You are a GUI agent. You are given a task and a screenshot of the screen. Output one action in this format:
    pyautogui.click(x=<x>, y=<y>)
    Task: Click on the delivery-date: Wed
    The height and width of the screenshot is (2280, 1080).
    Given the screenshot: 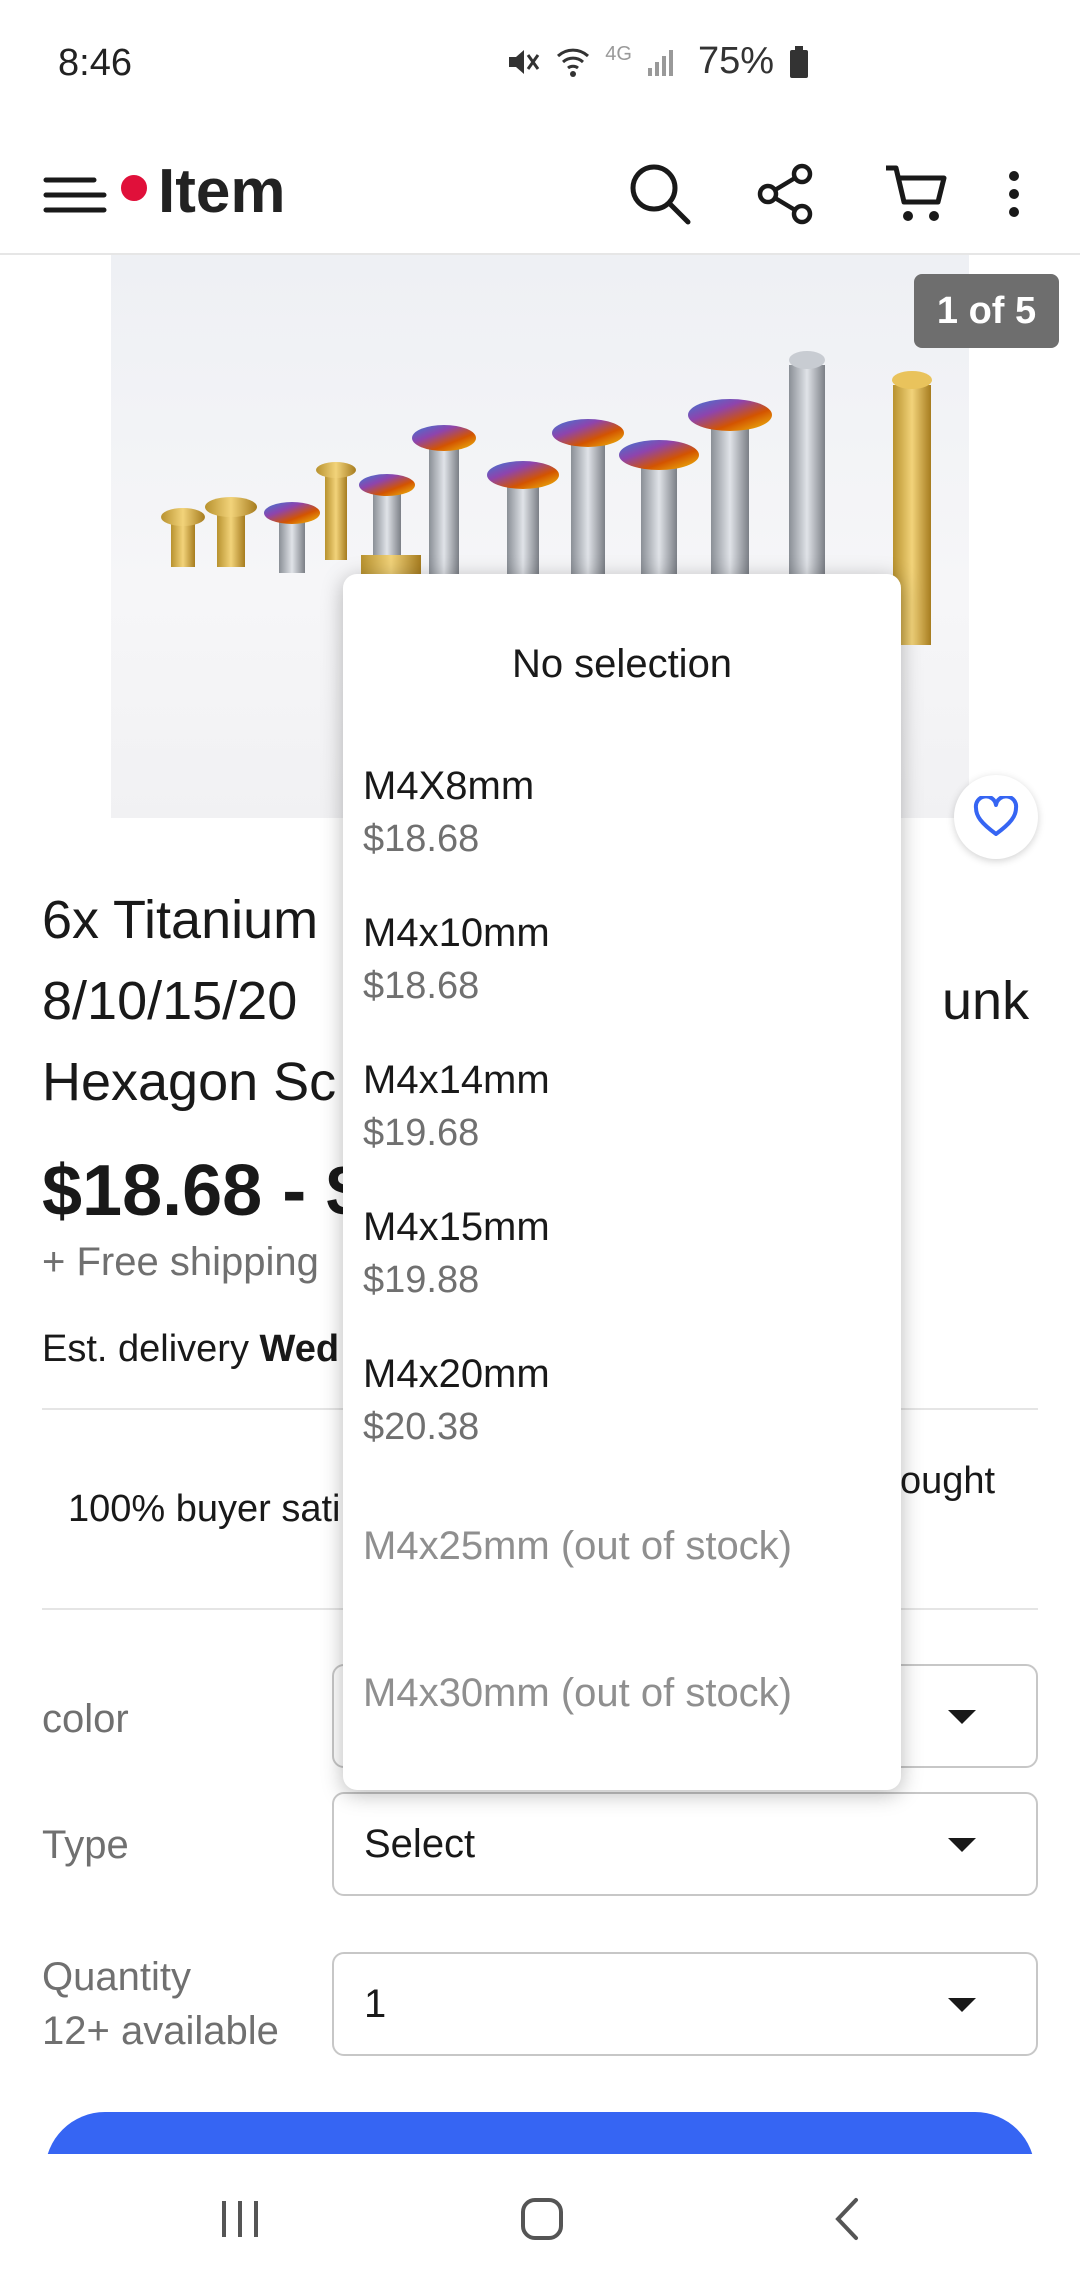 What is the action you would take?
    pyautogui.click(x=299, y=1349)
    